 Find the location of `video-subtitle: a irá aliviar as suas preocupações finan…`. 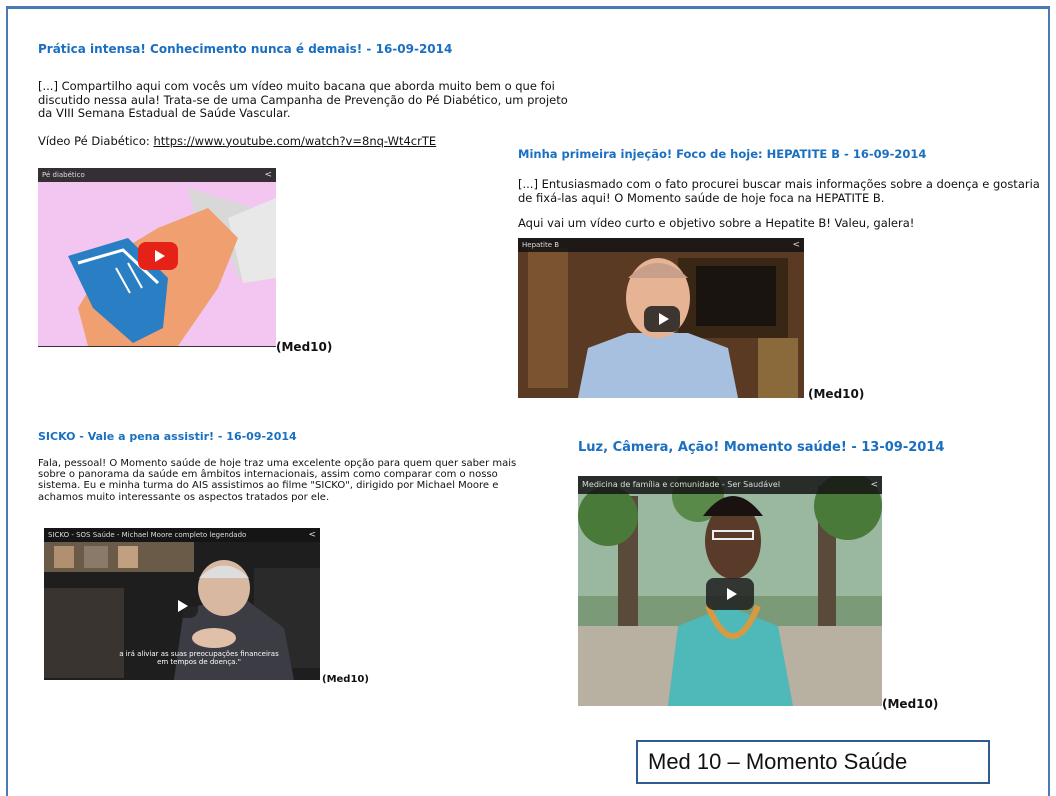

video-subtitle: a irá aliviar as suas preocupações finan… is located at coordinates (199, 658).